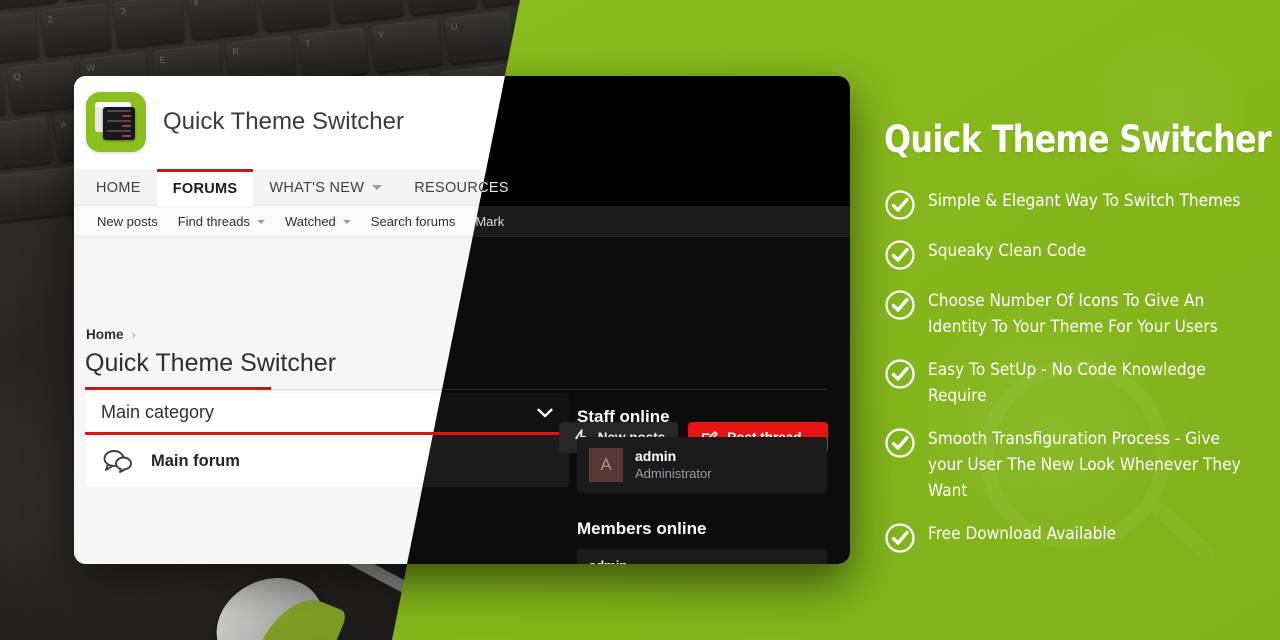 The width and height of the screenshot is (1280, 640). What do you see at coordinates (105, 334) in the screenshot?
I see `breadcrumb-home: Home` at bounding box center [105, 334].